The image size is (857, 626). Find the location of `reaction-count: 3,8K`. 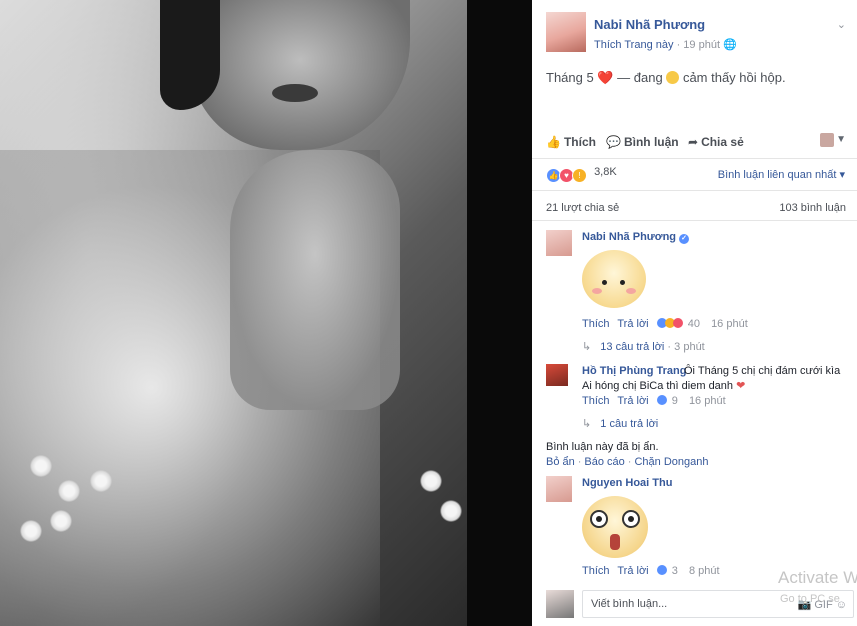

reaction-count: 3,8K is located at coordinates (605, 172).